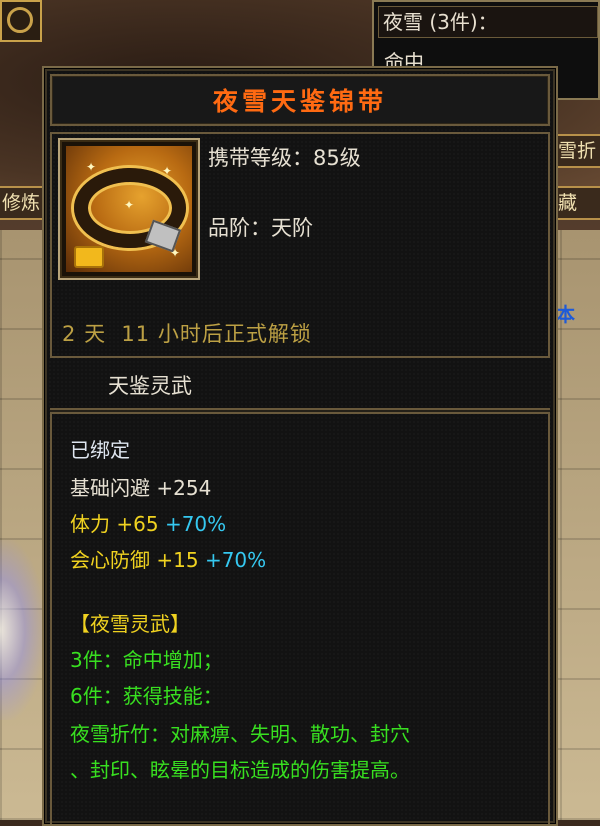 The height and width of the screenshot is (826, 600). What do you see at coordinates (150, 386) in the screenshot?
I see `item-series: 天鉴灵武` at bounding box center [150, 386].